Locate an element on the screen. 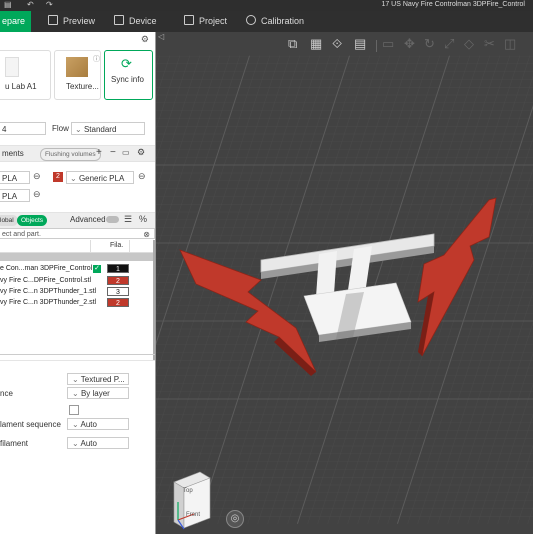 Image resolution: width=533 pixels, height=534 pixels. preview-icon is located at coordinates (53, 20).